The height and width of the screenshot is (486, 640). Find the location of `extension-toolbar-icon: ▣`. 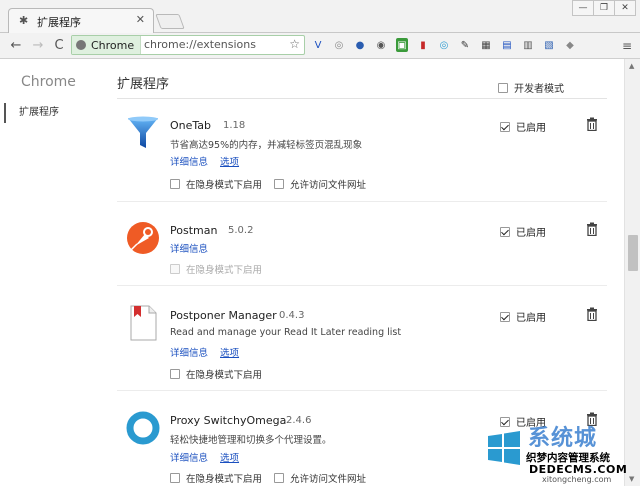

extension-toolbar-icon: ▣ is located at coordinates (402, 45).